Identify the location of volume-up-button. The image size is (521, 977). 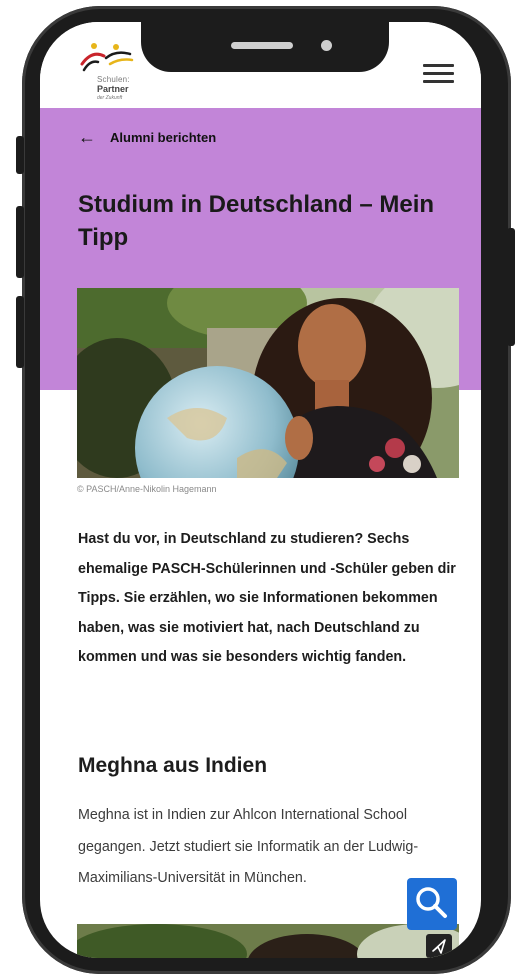
(20, 242).